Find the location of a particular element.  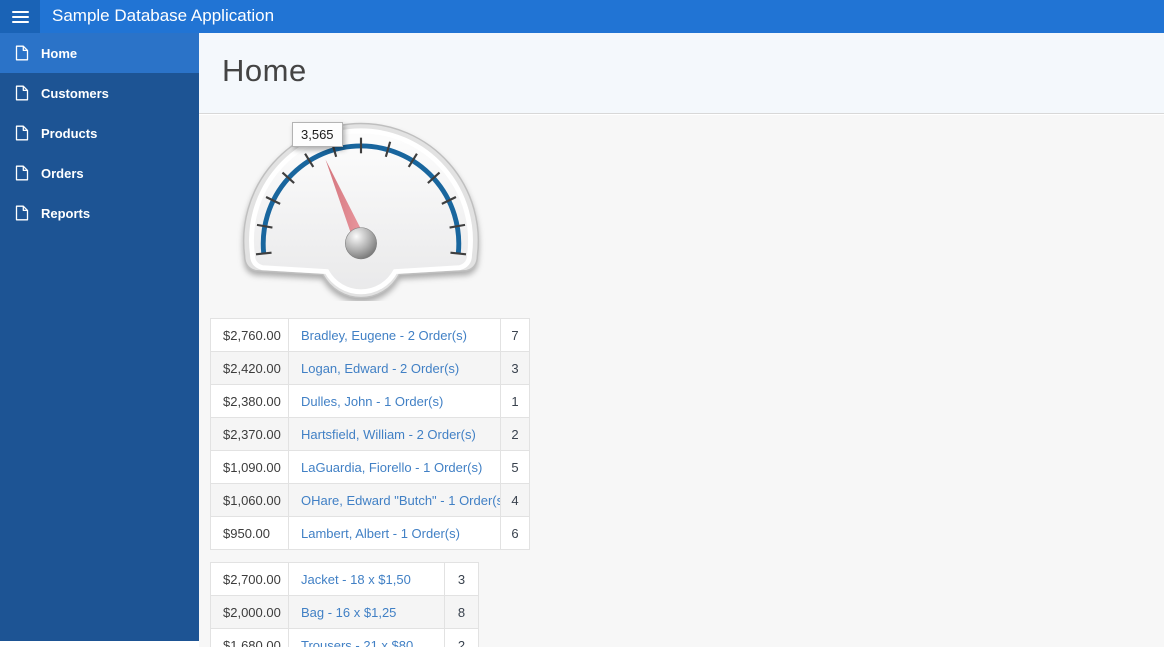

rank-cell: 6 is located at coordinates (515, 533).